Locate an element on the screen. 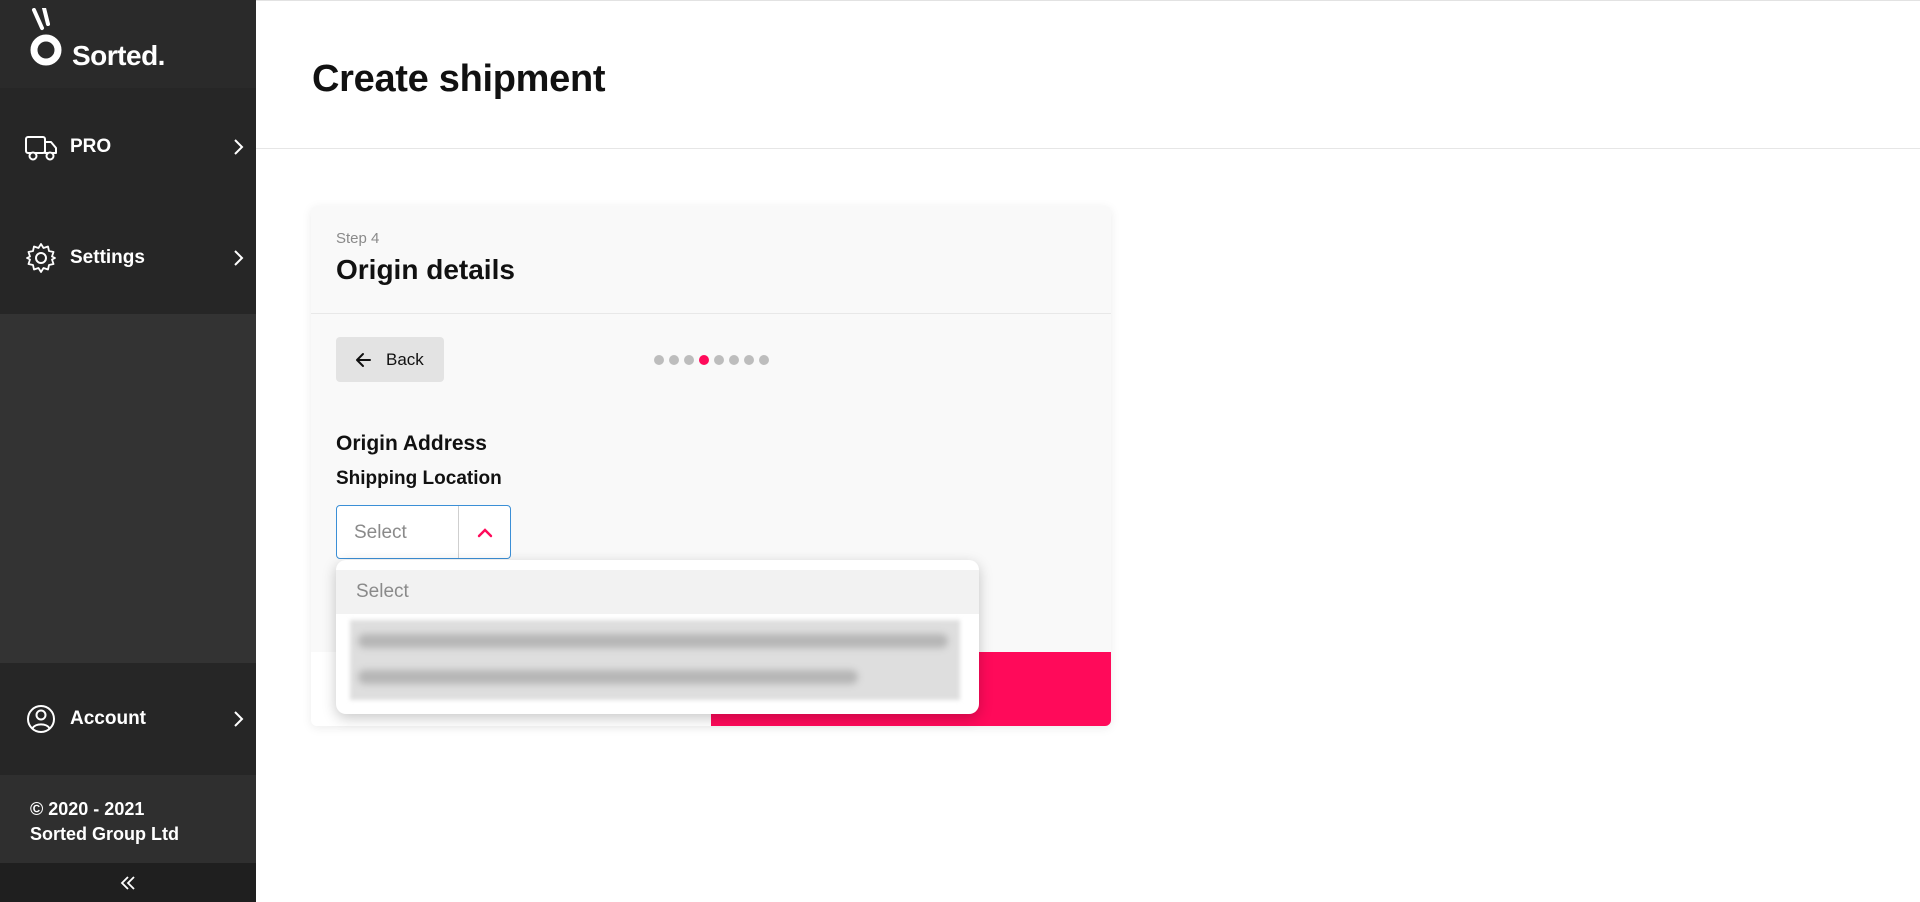 Image resolution: width=1920 pixels, height=902 pixels. card-header: Step 4 Origin details is located at coordinates (711, 260).